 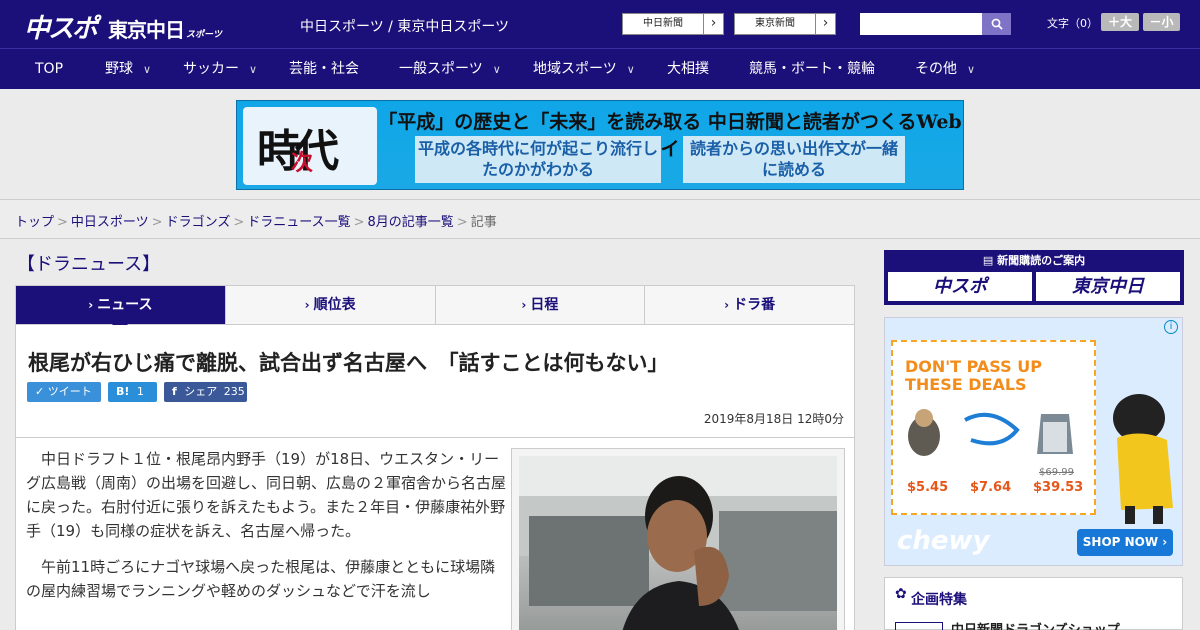 What do you see at coordinates (924, 432) in the screenshot?
I see `dog-sweater-product` at bounding box center [924, 432].